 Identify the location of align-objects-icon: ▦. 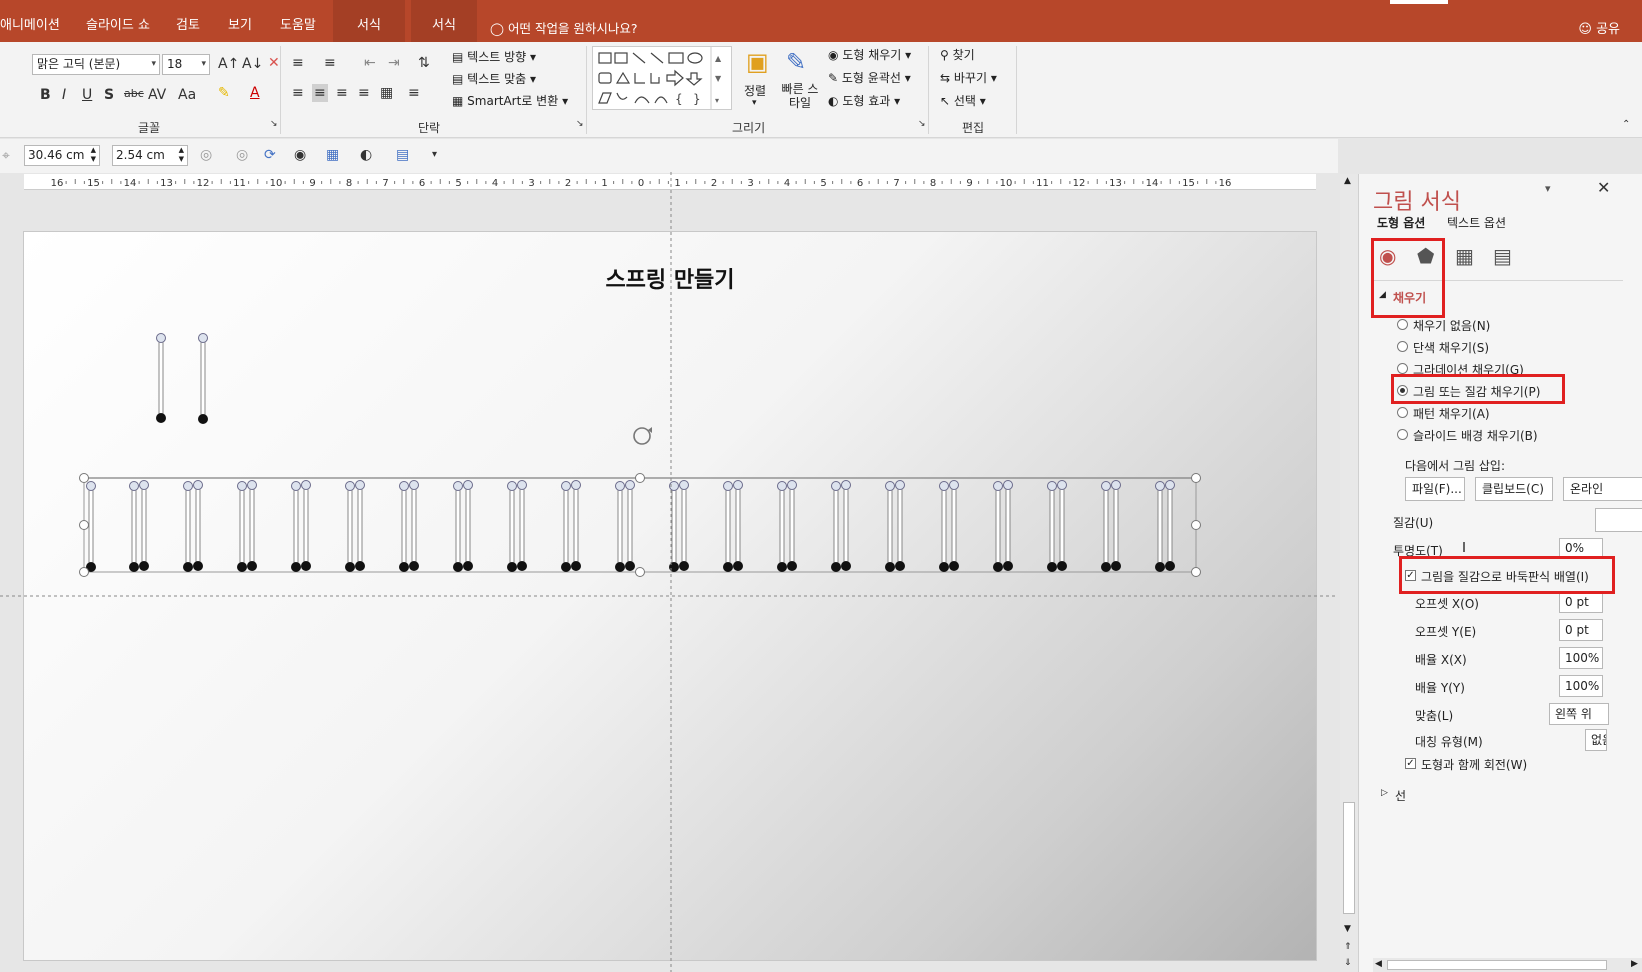
(332, 155).